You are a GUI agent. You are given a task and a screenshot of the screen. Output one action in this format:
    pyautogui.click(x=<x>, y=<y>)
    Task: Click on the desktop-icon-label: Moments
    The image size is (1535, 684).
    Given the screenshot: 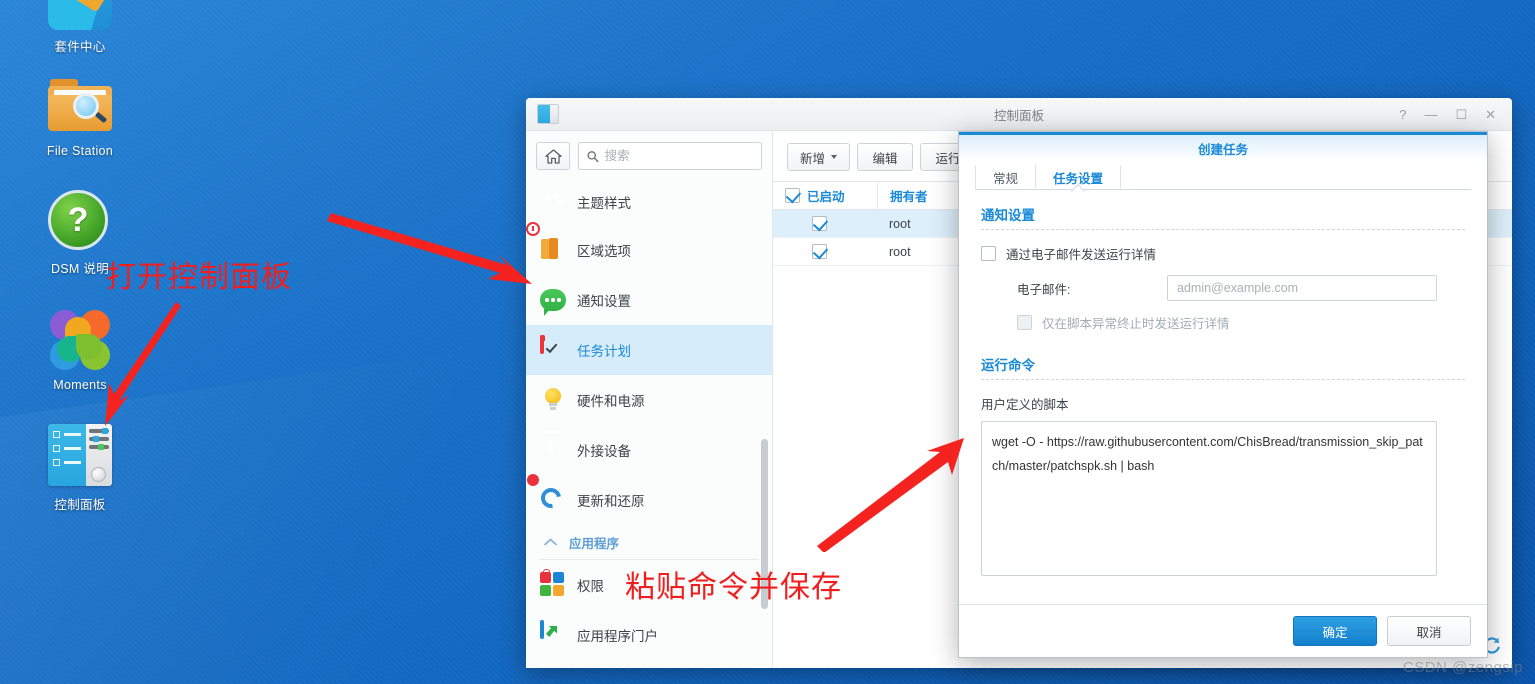 What is the action you would take?
    pyautogui.click(x=80, y=385)
    